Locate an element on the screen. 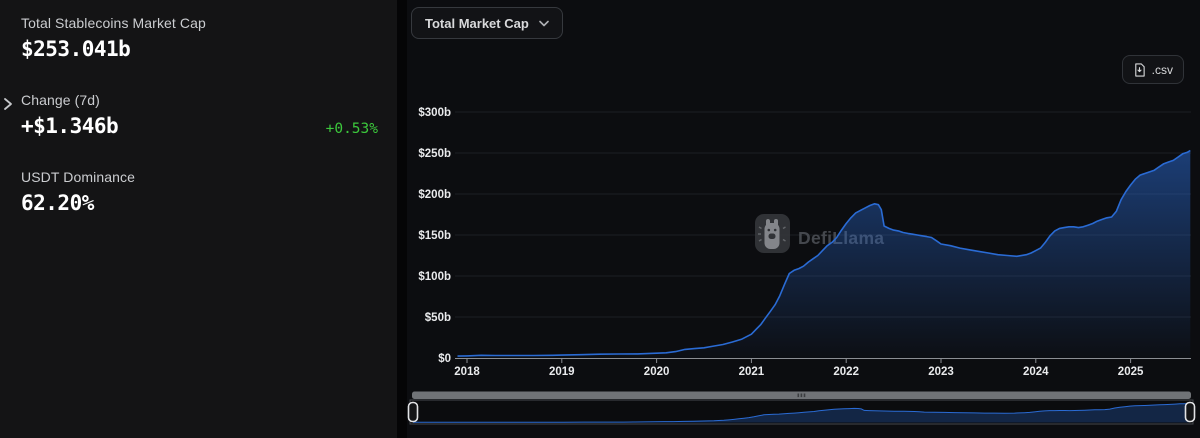  stat-change-7d: Change (7d) +$1.346b +0.53% is located at coordinates (191, 115).